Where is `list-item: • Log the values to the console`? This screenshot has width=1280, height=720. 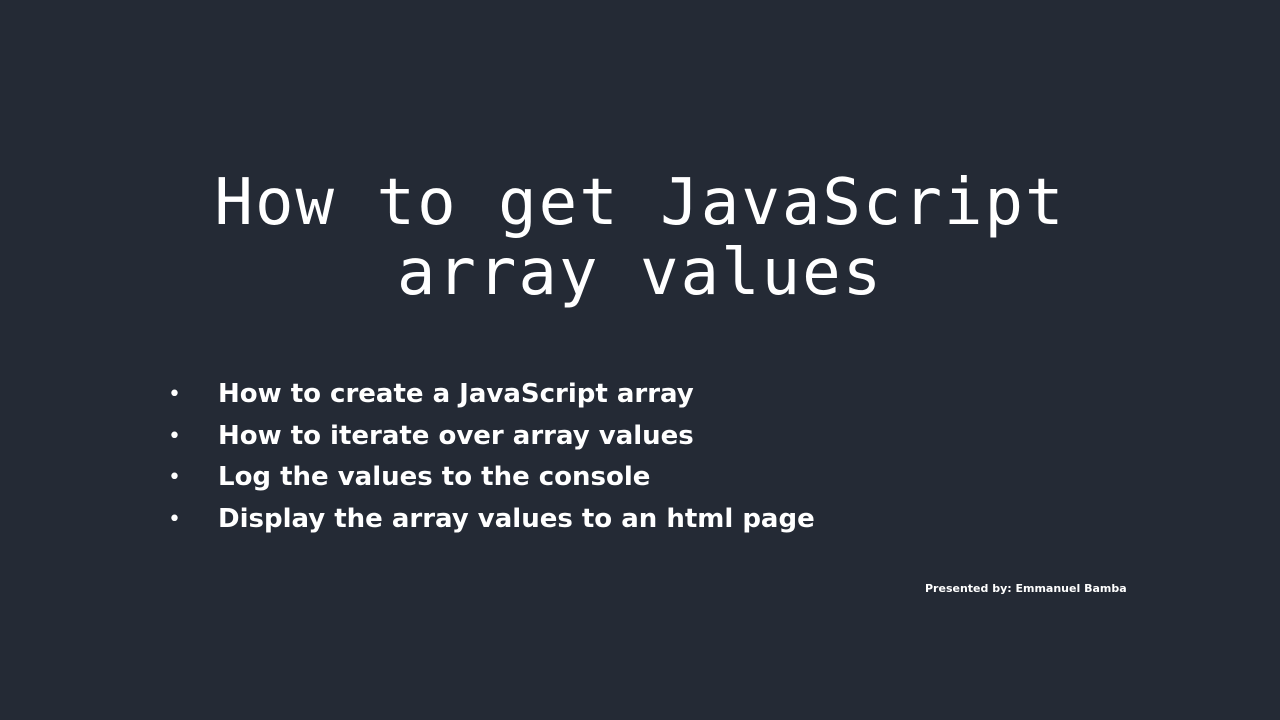 list-item: • Log the values to the console is located at coordinates (491, 478).